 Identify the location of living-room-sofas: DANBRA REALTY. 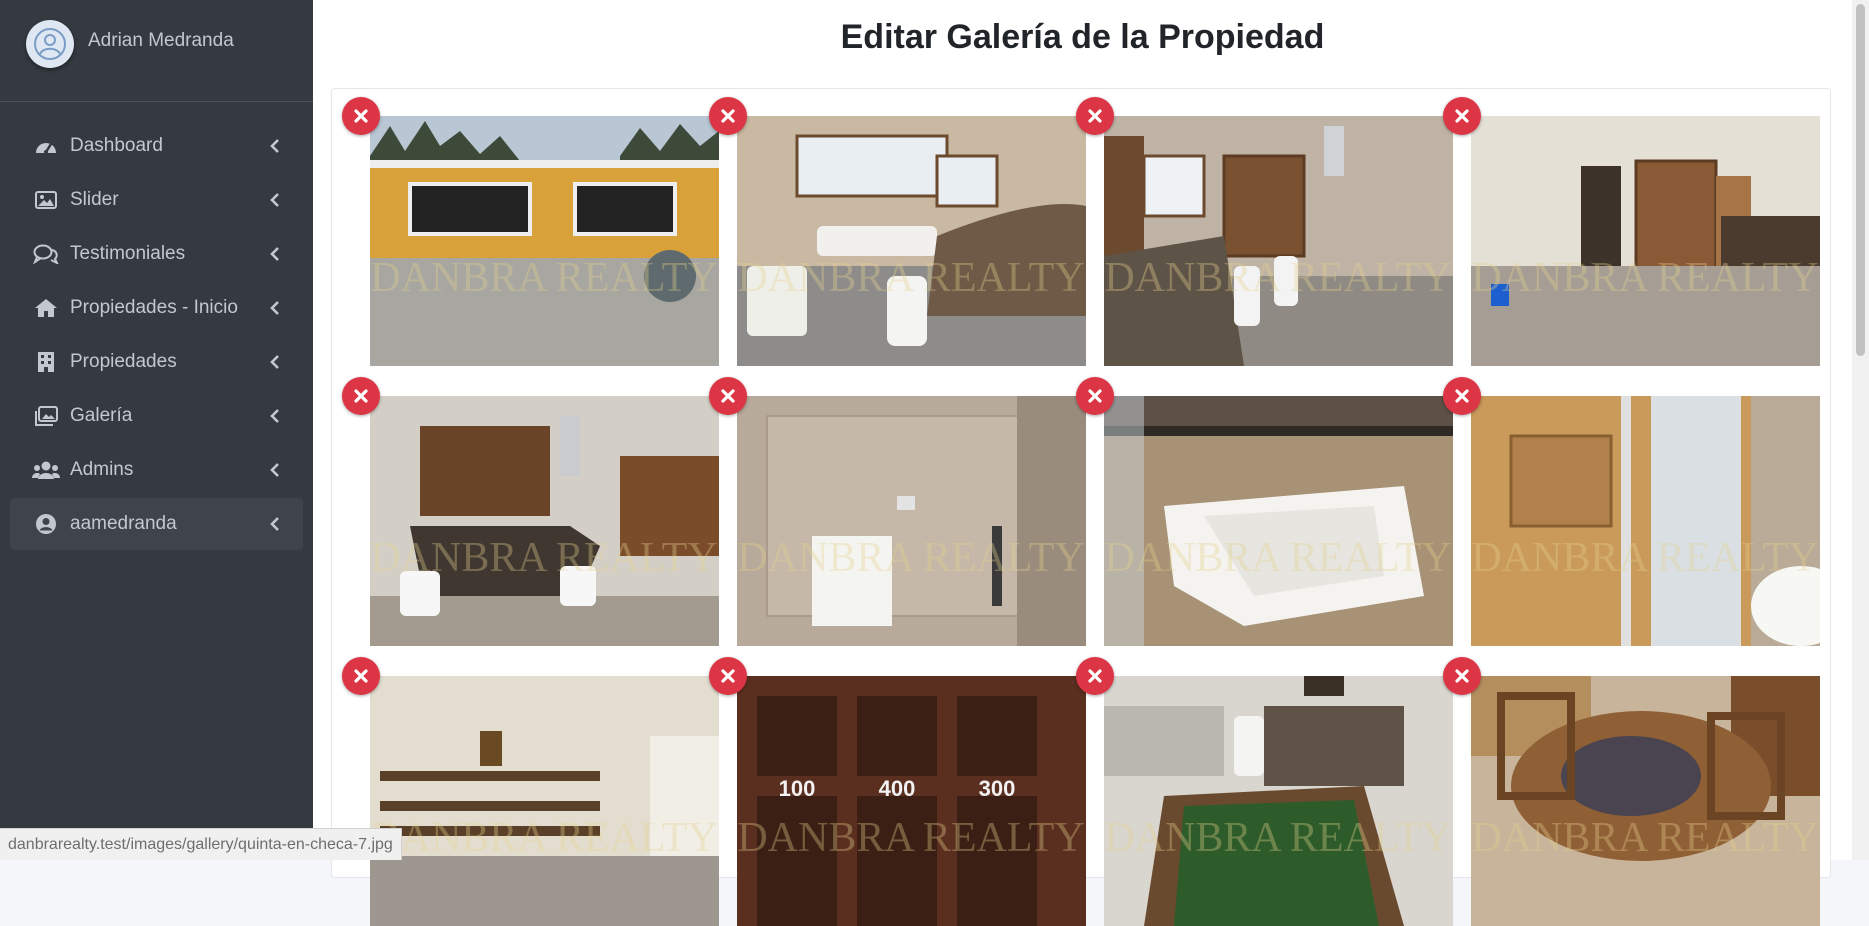
(911, 241).